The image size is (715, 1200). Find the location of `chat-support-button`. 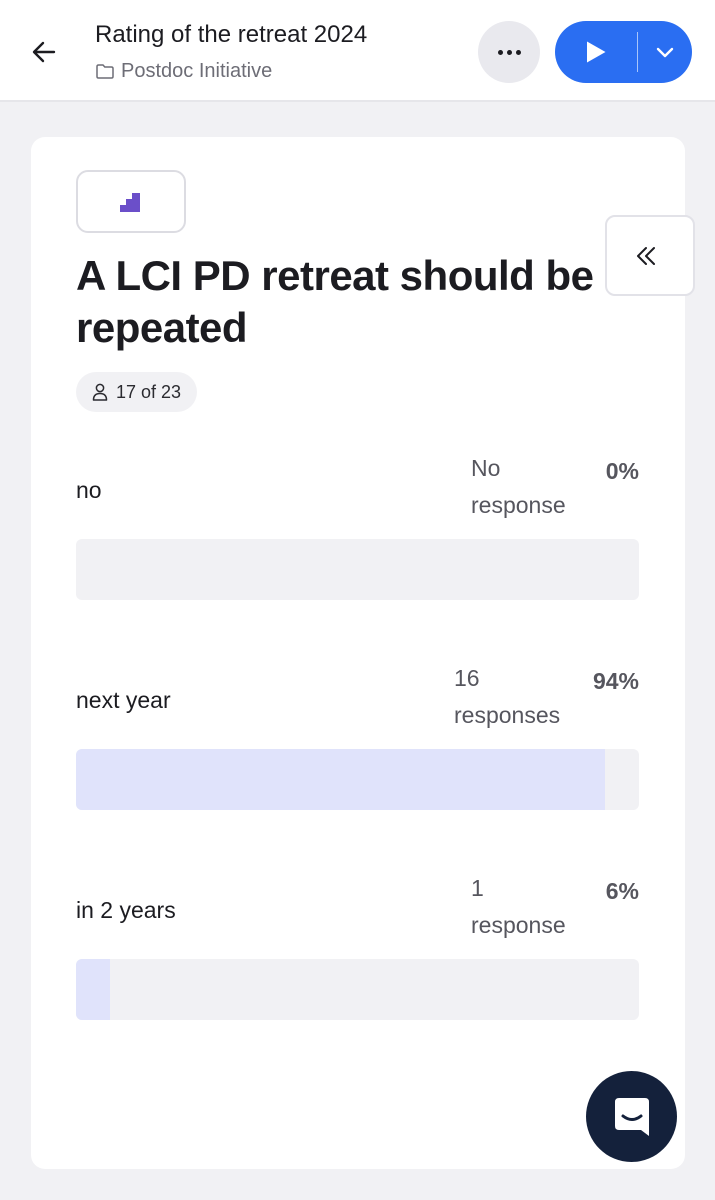

chat-support-button is located at coordinates (631, 1116).